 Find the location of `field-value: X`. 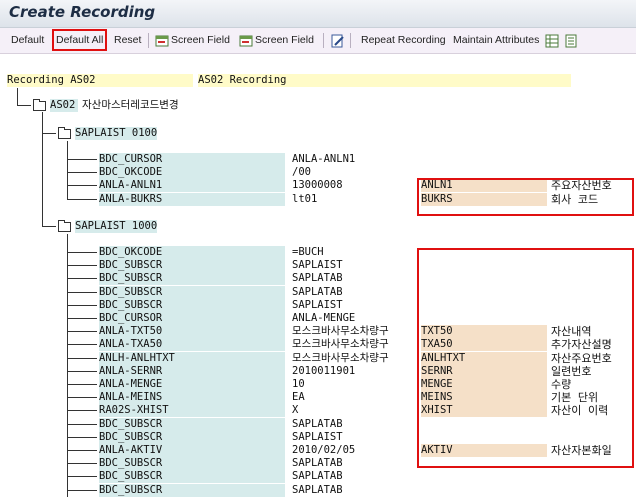

field-value: X is located at coordinates (356, 410).